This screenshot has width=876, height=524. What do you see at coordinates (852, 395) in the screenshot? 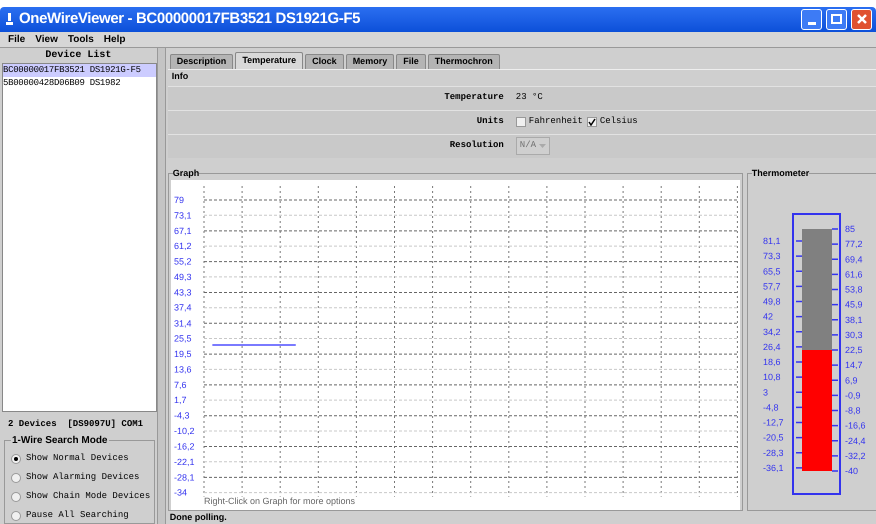
I see `scale-label: -0,9` at bounding box center [852, 395].